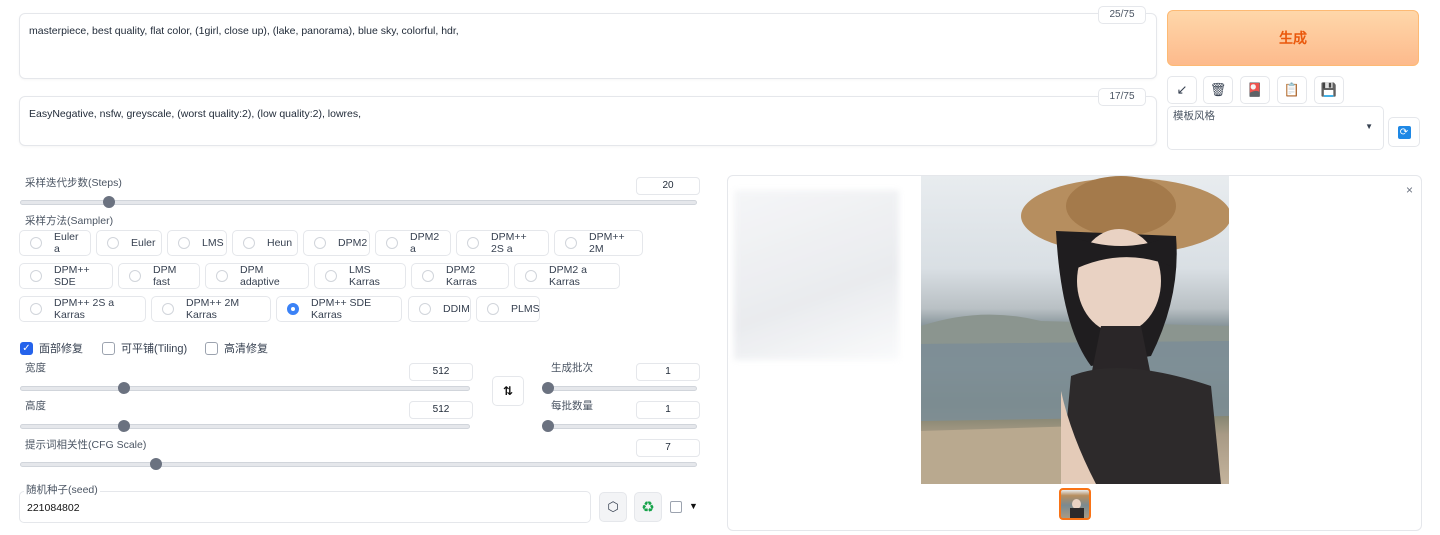 This screenshot has height=535, width=1440. I want to click on cfg-scale-slider-handle, so click(156, 464).